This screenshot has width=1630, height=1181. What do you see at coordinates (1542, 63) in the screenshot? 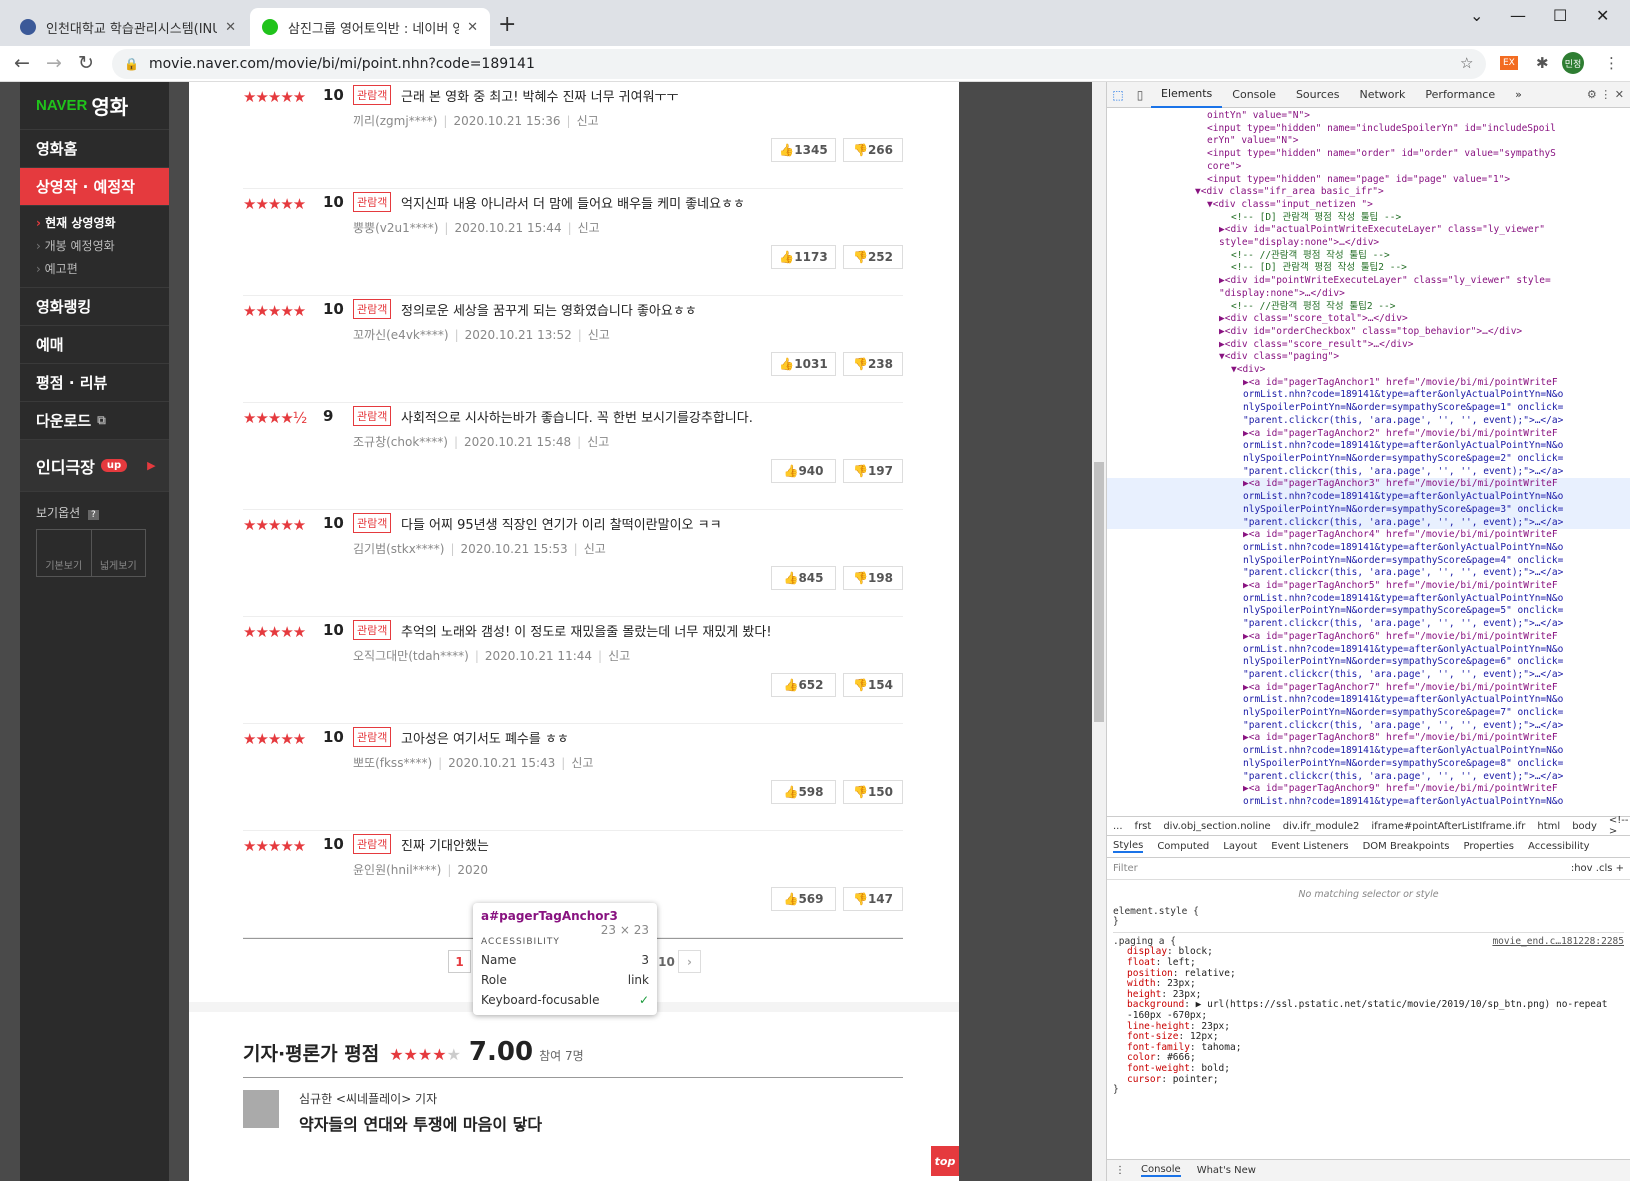
I see `puzzle-icon: ✱` at bounding box center [1542, 63].